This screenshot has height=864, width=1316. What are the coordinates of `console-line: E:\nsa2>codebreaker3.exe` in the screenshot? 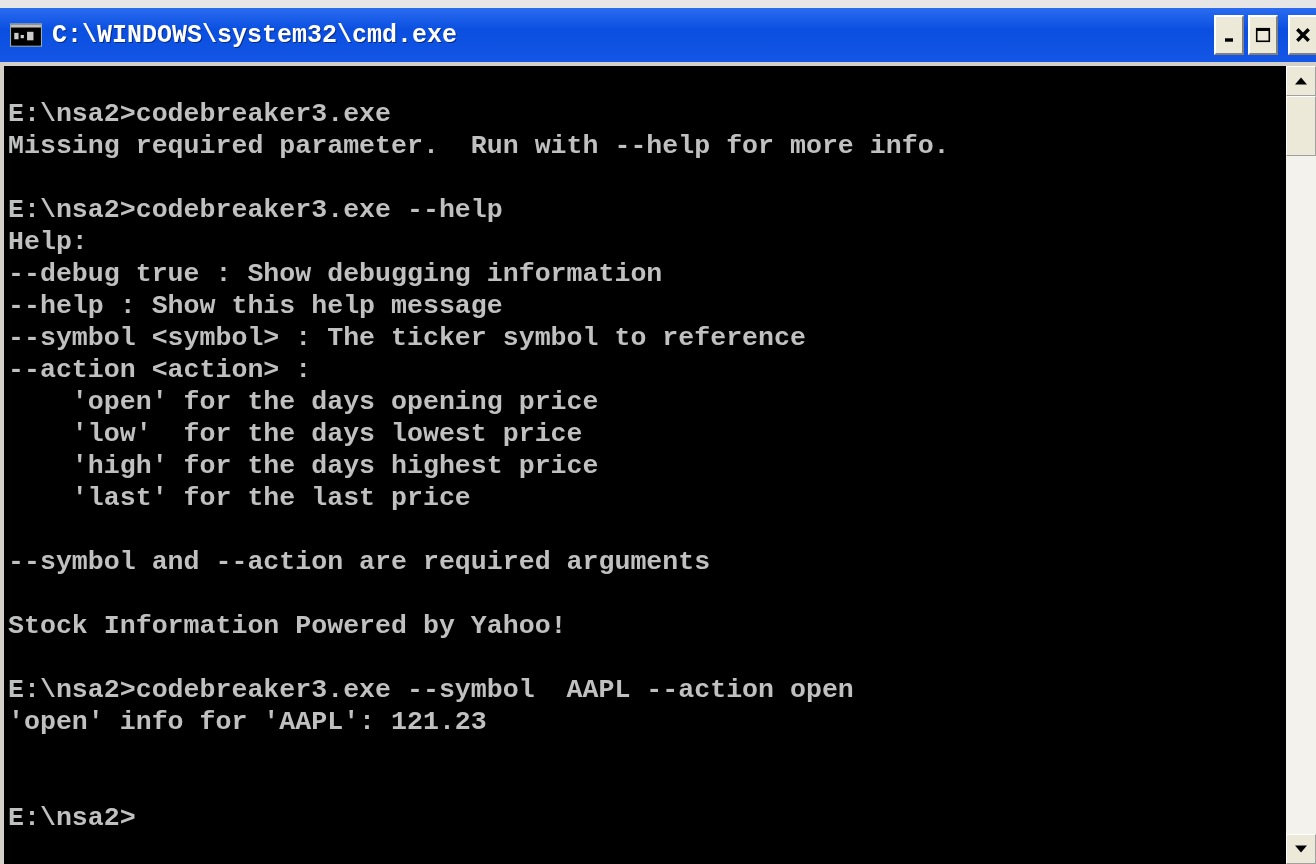 It's located at (200, 114).